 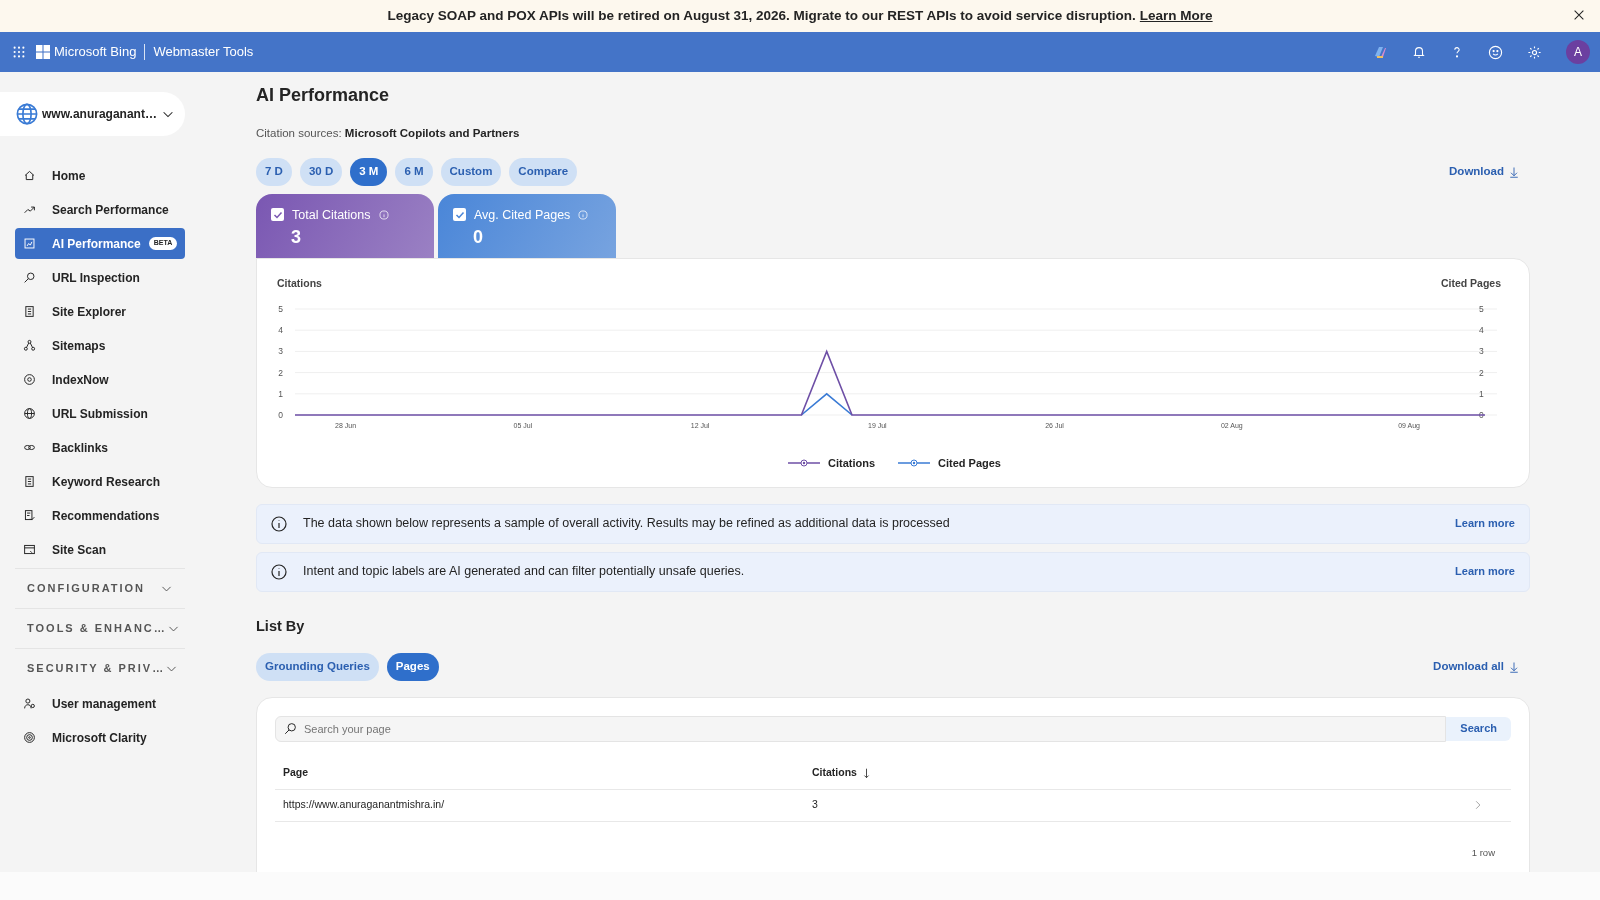 What do you see at coordinates (29, 209) in the screenshot?
I see `trend-icon` at bounding box center [29, 209].